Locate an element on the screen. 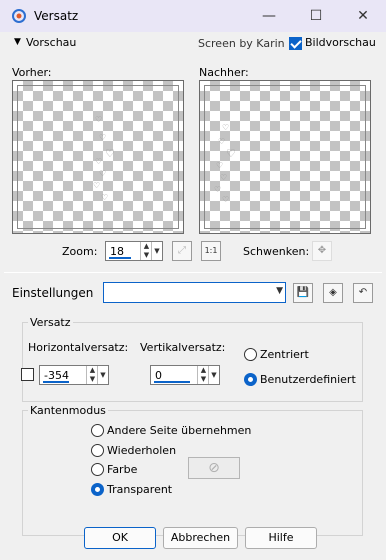 This screenshot has width=386, height=560. before-label: Vorher: is located at coordinates (32, 72).